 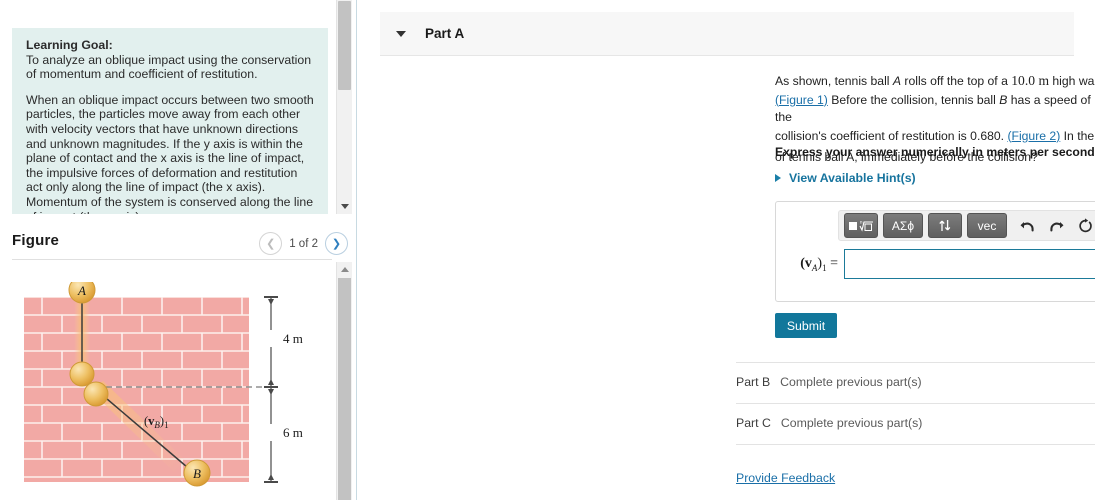 I want to click on figure-navigation: ❮ 1 of 2 ❯, so click(x=303, y=243).